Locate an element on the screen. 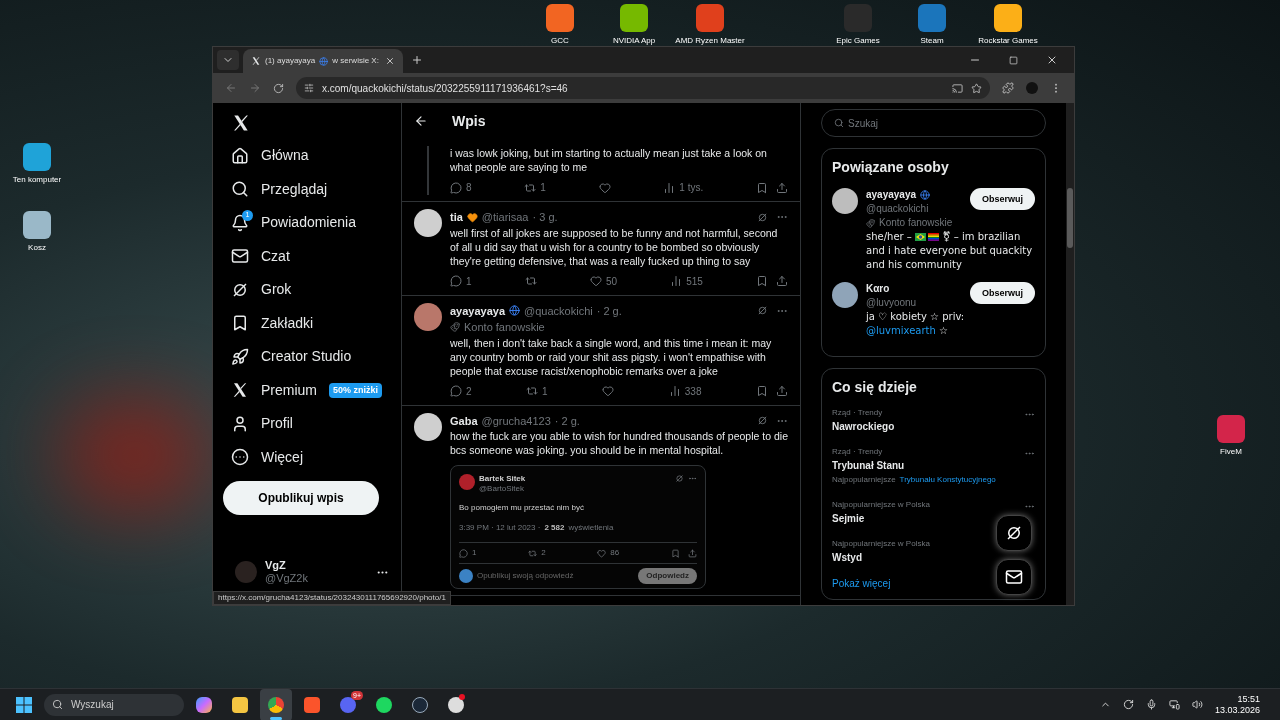  microphone-icon is located at coordinates (1151, 704).